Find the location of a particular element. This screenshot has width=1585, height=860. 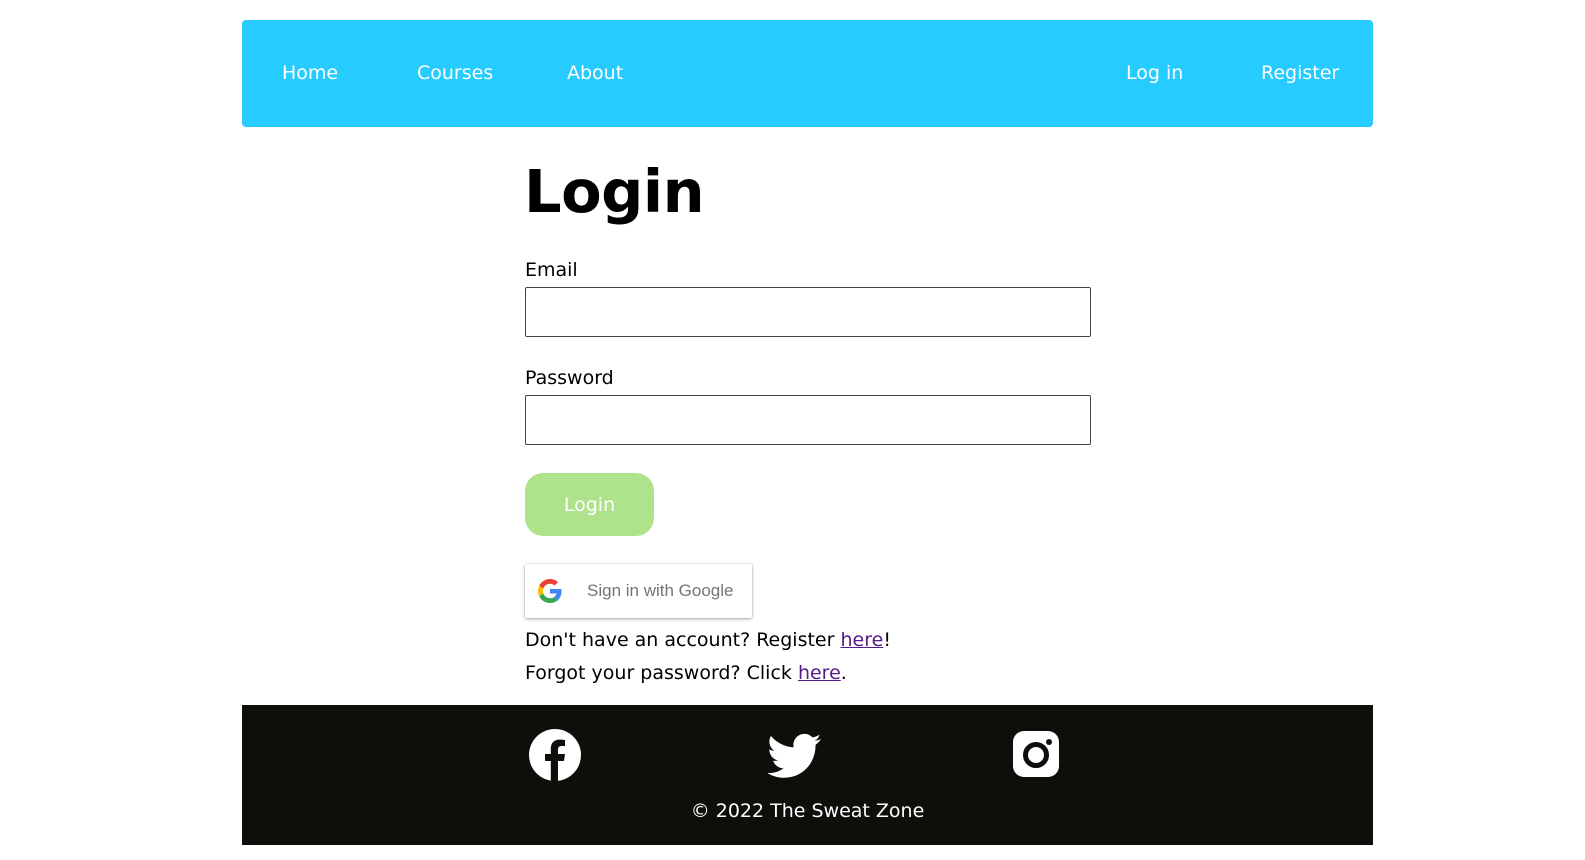

instagram-icon is located at coordinates (1037, 755).